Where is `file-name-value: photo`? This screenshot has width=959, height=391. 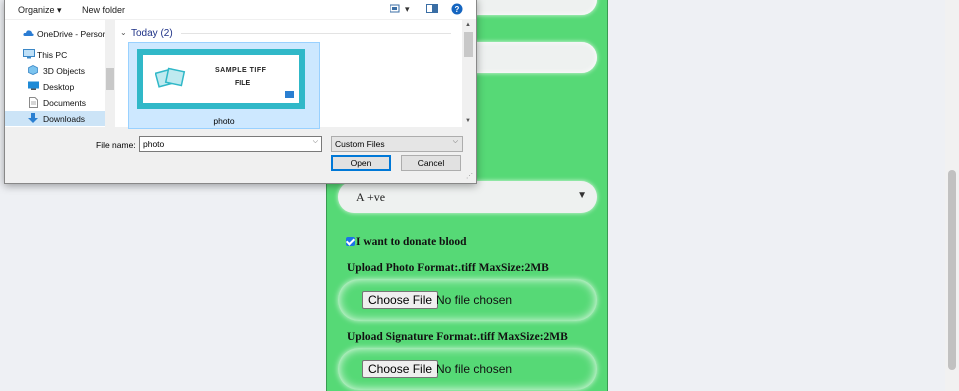
file-name-value: photo is located at coordinates (154, 144).